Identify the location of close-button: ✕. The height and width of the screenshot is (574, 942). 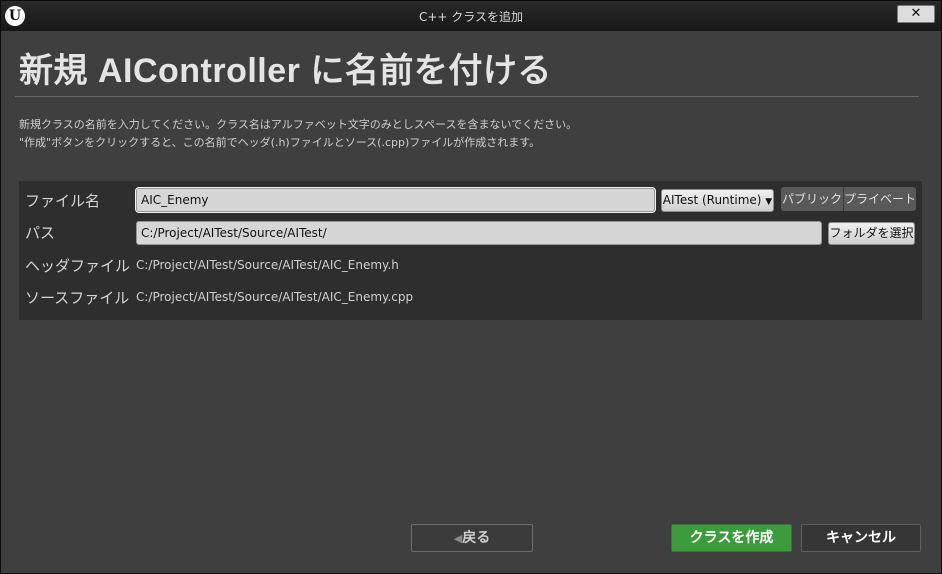
(916, 14).